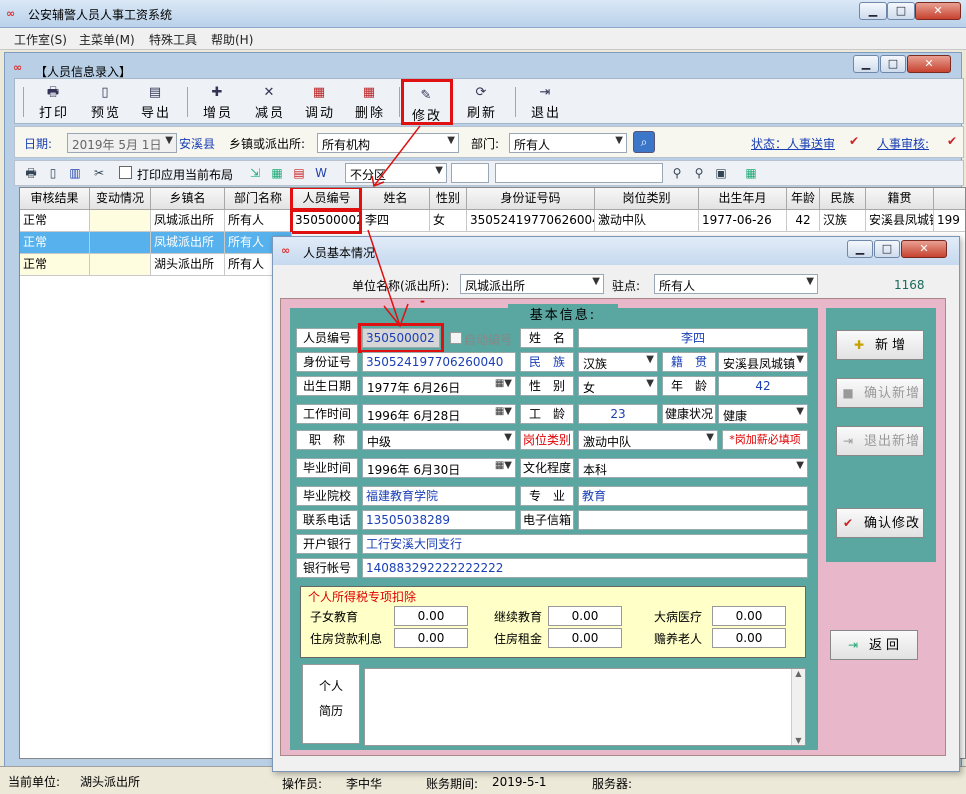 This screenshot has width=966, height=794. I want to click on arrow-cell-to-field, so click(384, 278).